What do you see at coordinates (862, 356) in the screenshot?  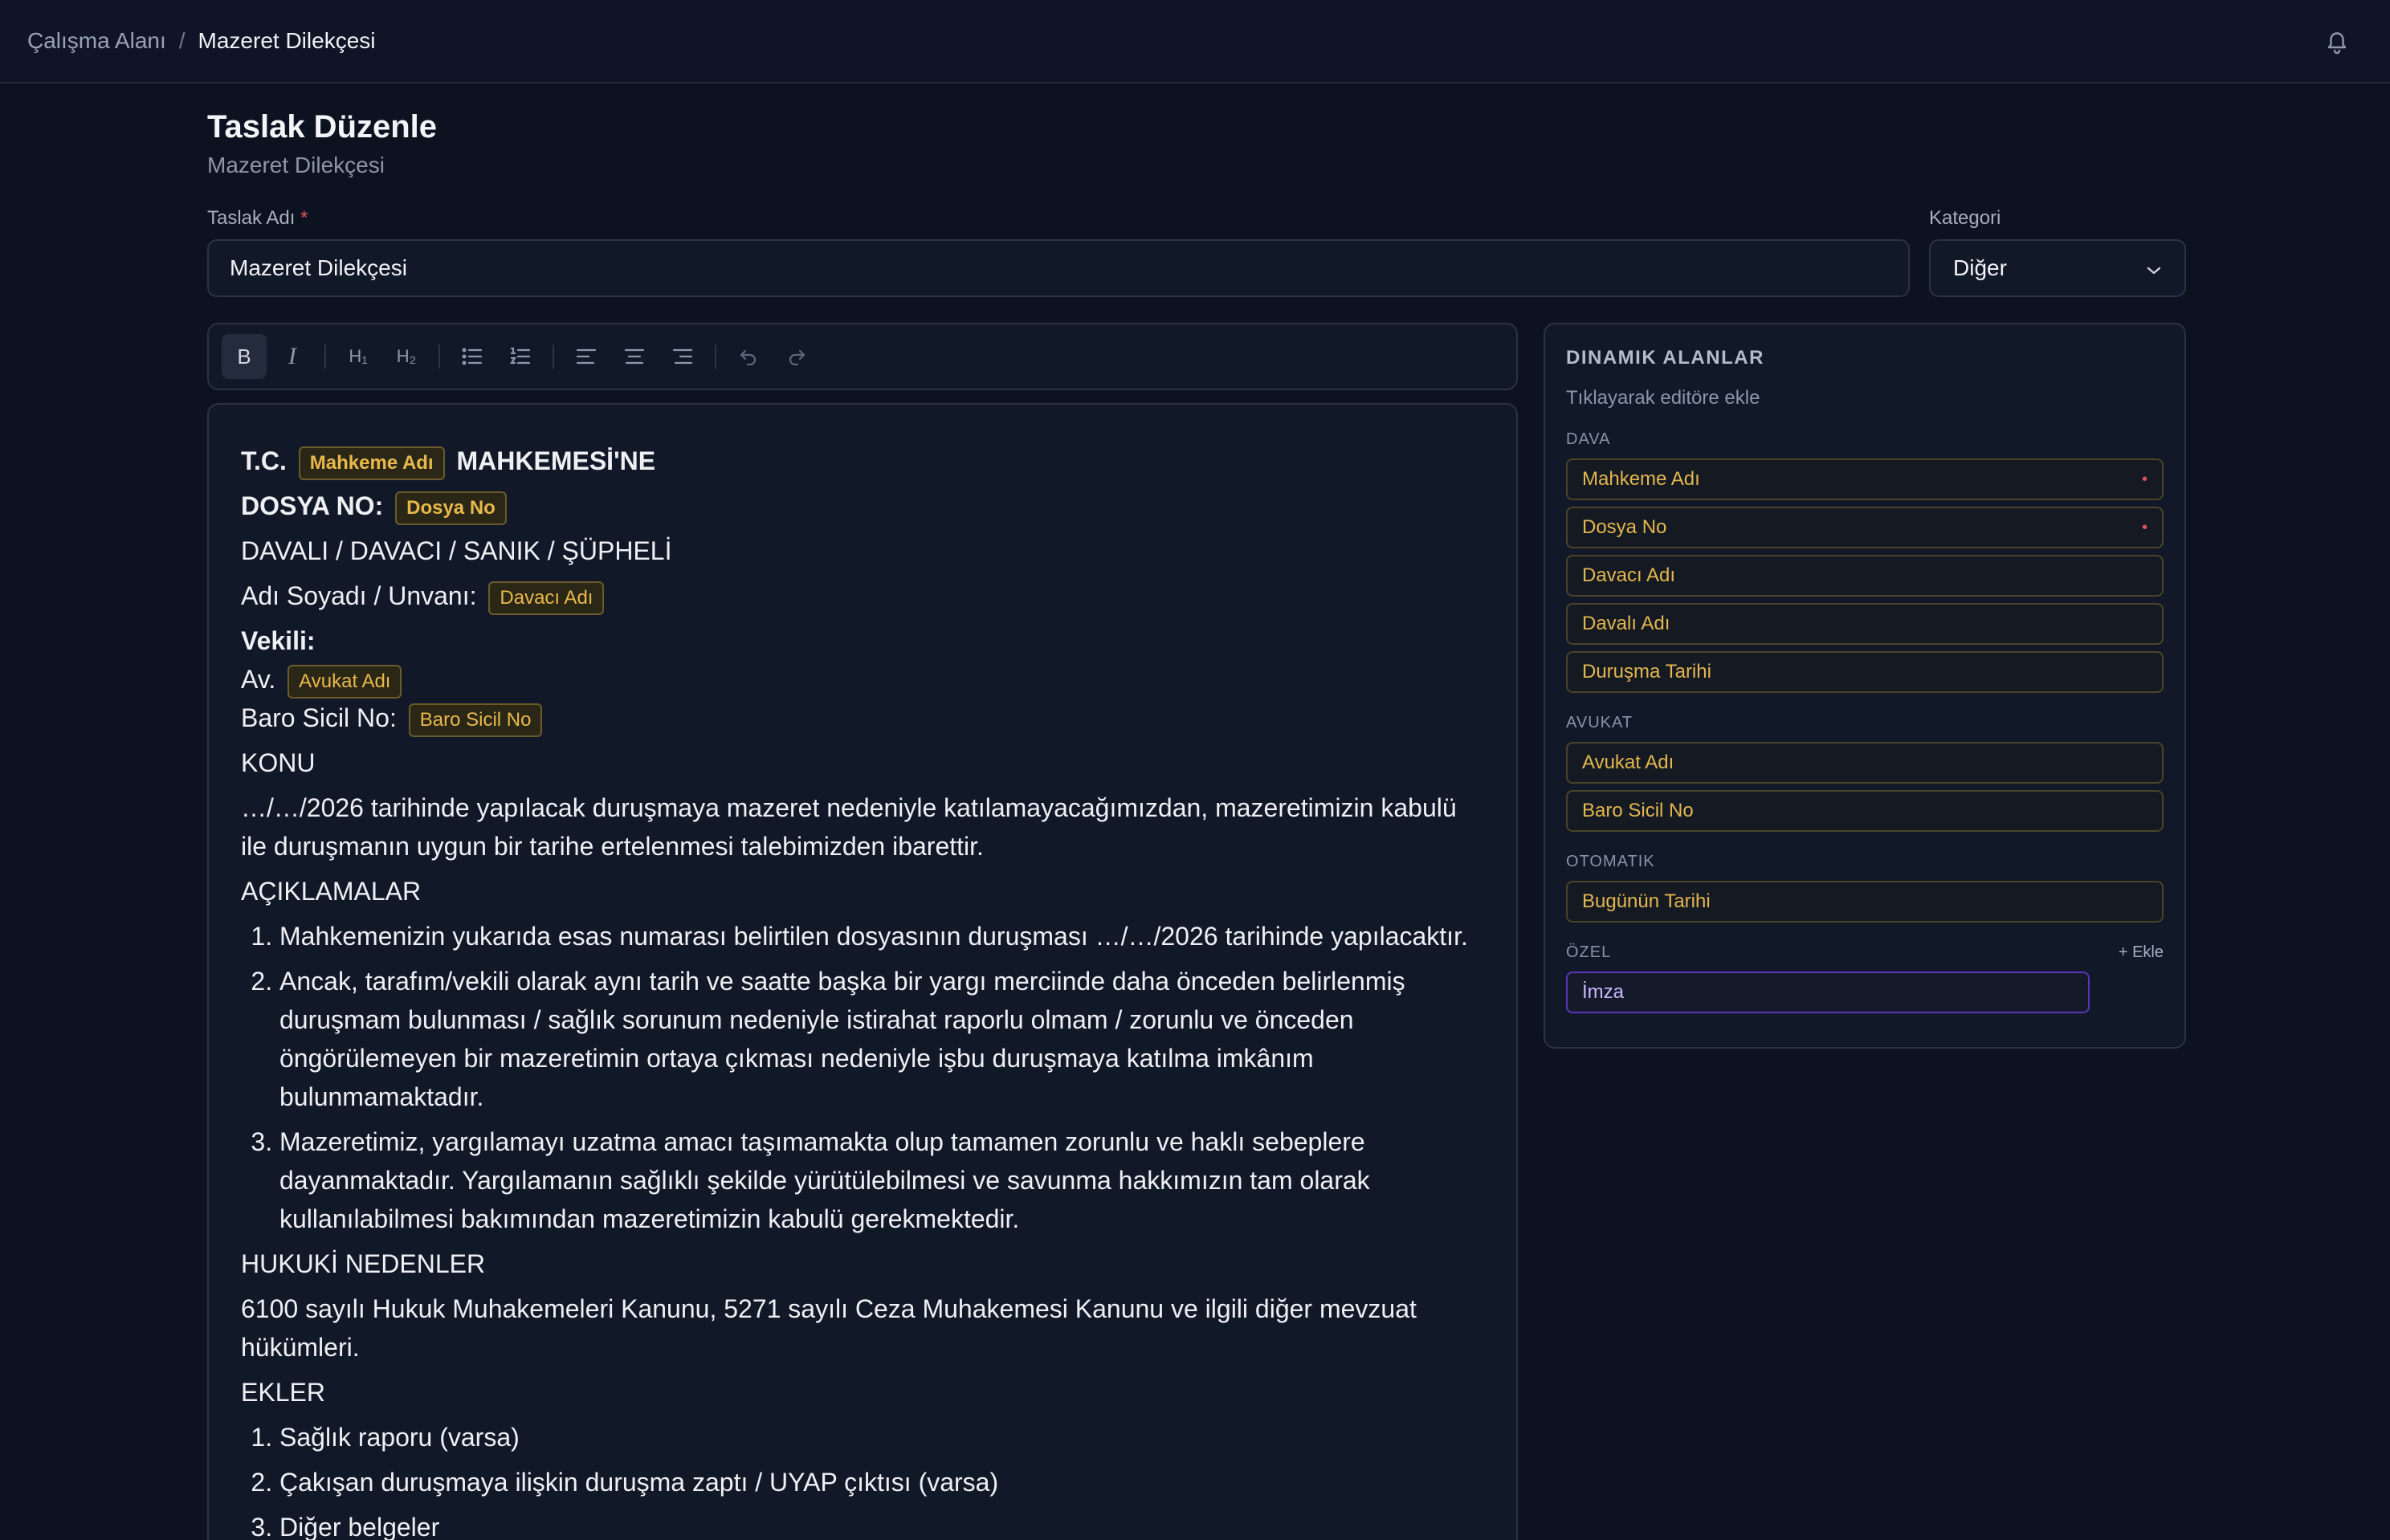 I see `editor-toolbar: B I H₁ H₂` at bounding box center [862, 356].